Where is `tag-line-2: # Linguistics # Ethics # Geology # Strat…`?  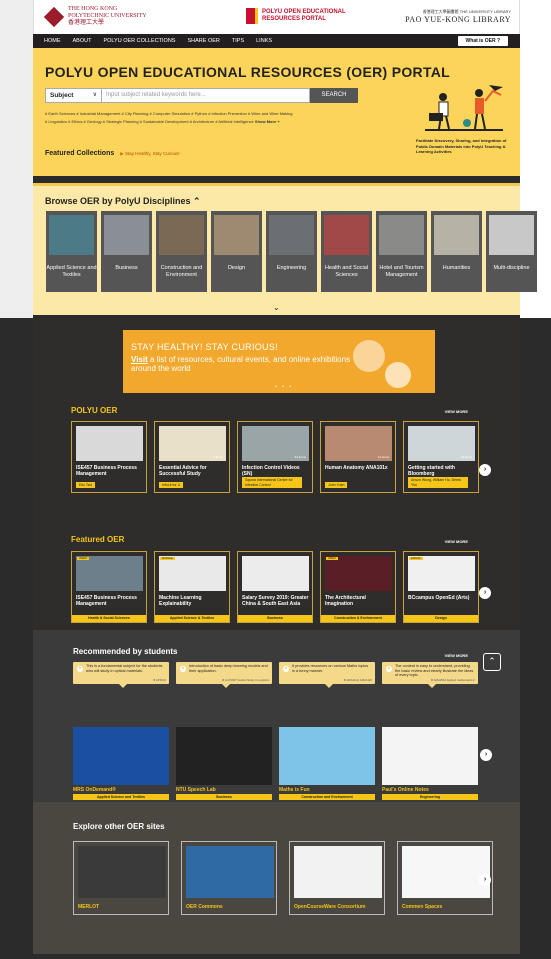
tag-line-2: # Linguistics # Ethics # Geology # Strat… is located at coordinates (149, 121).